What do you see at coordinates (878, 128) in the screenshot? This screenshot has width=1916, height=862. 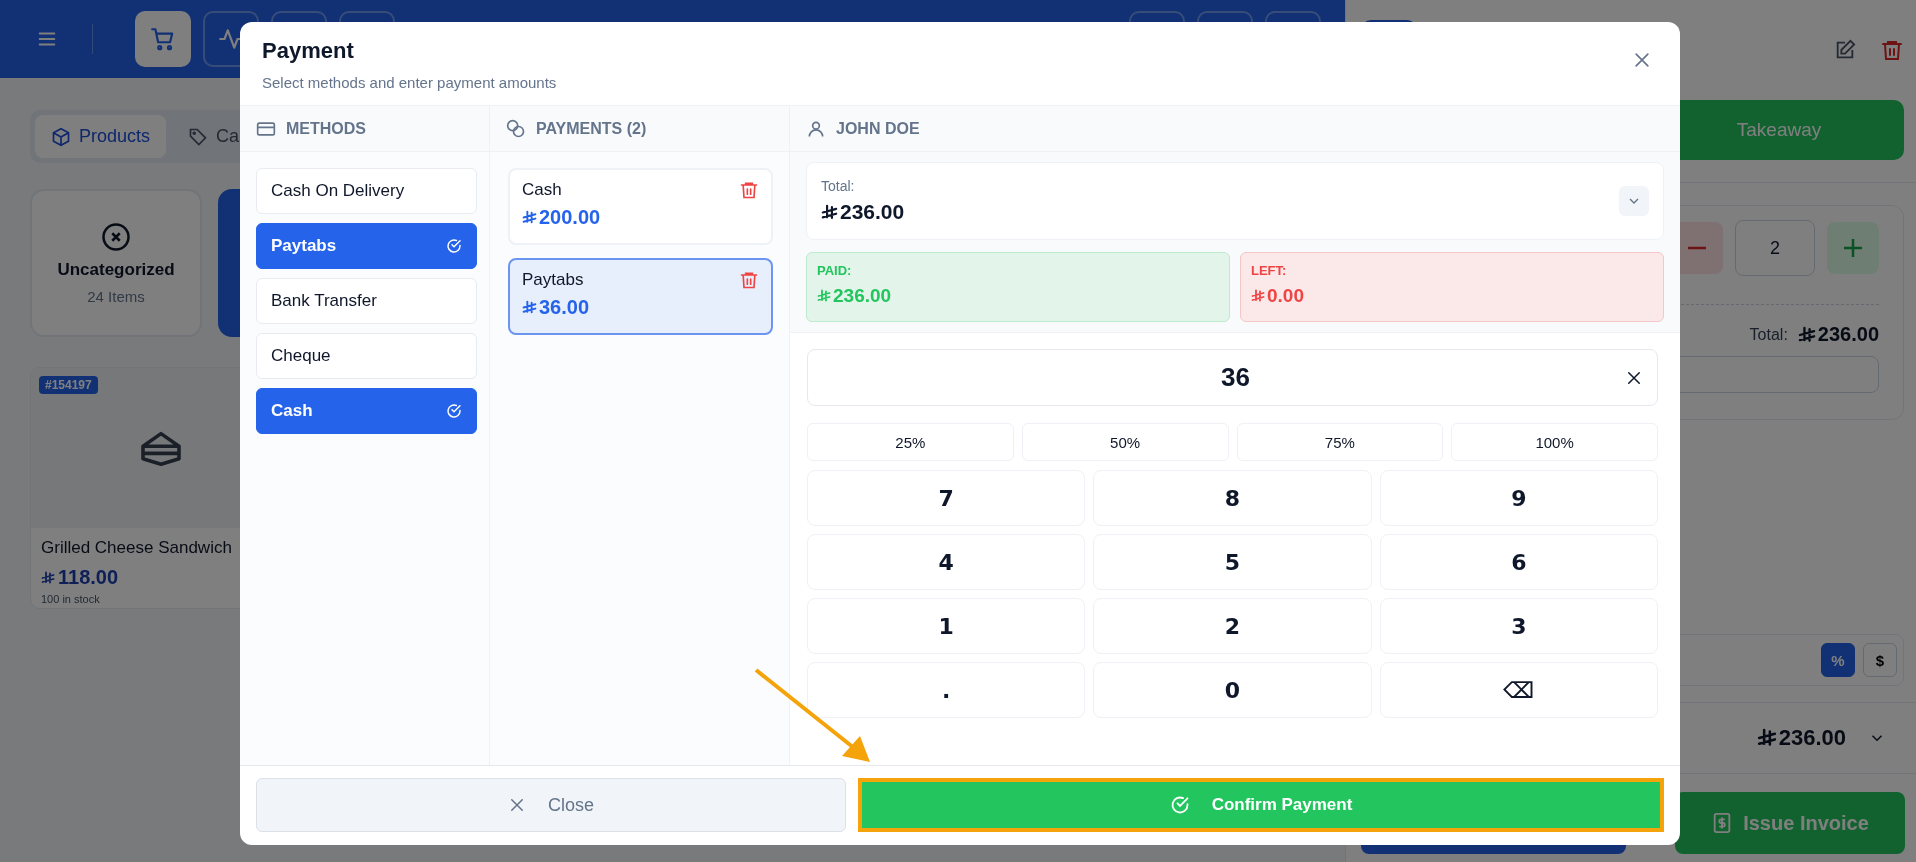 I see `customer-name: JOHN DOE` at bounding box center [878, 128].